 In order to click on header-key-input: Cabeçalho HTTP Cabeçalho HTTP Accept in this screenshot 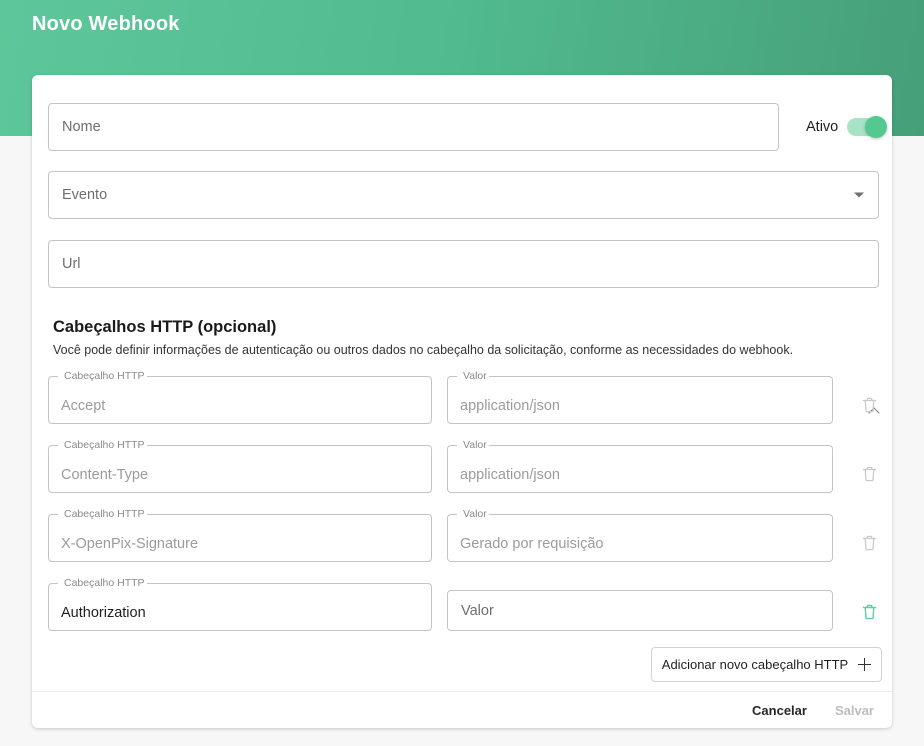, I will do `click(240, 396)`.